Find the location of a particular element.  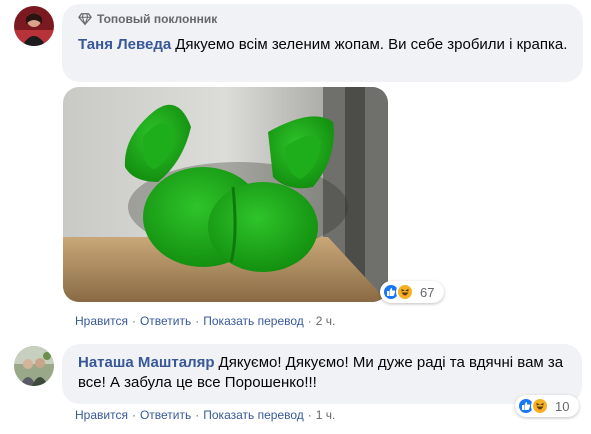

author-name-link: Таня Леведа is located at coordinates (124, 44).